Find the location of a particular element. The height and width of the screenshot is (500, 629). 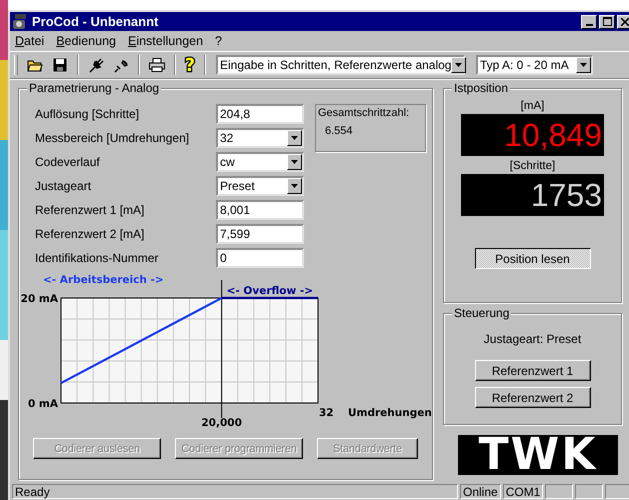

close-icon is located at coordinates (625, 22).